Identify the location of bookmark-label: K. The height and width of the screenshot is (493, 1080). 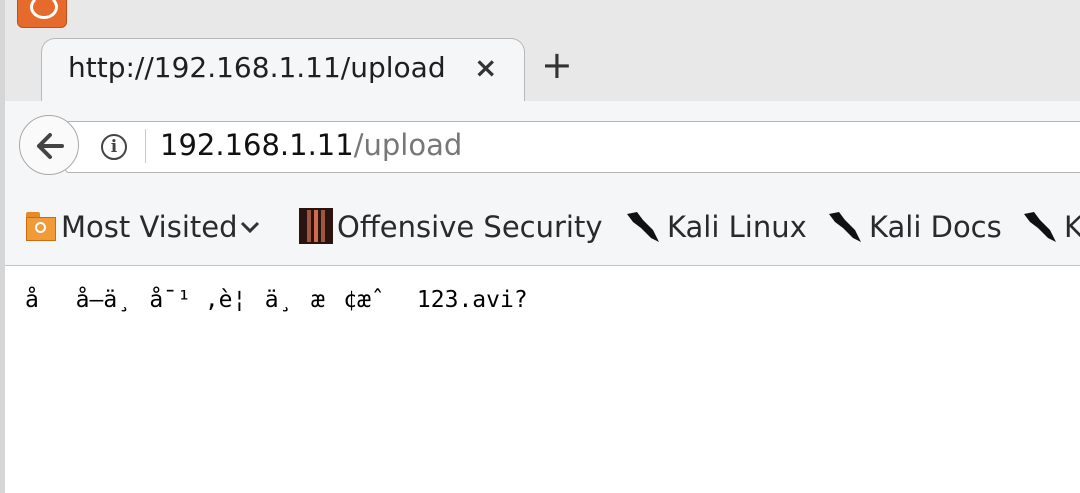
(1072, 227).